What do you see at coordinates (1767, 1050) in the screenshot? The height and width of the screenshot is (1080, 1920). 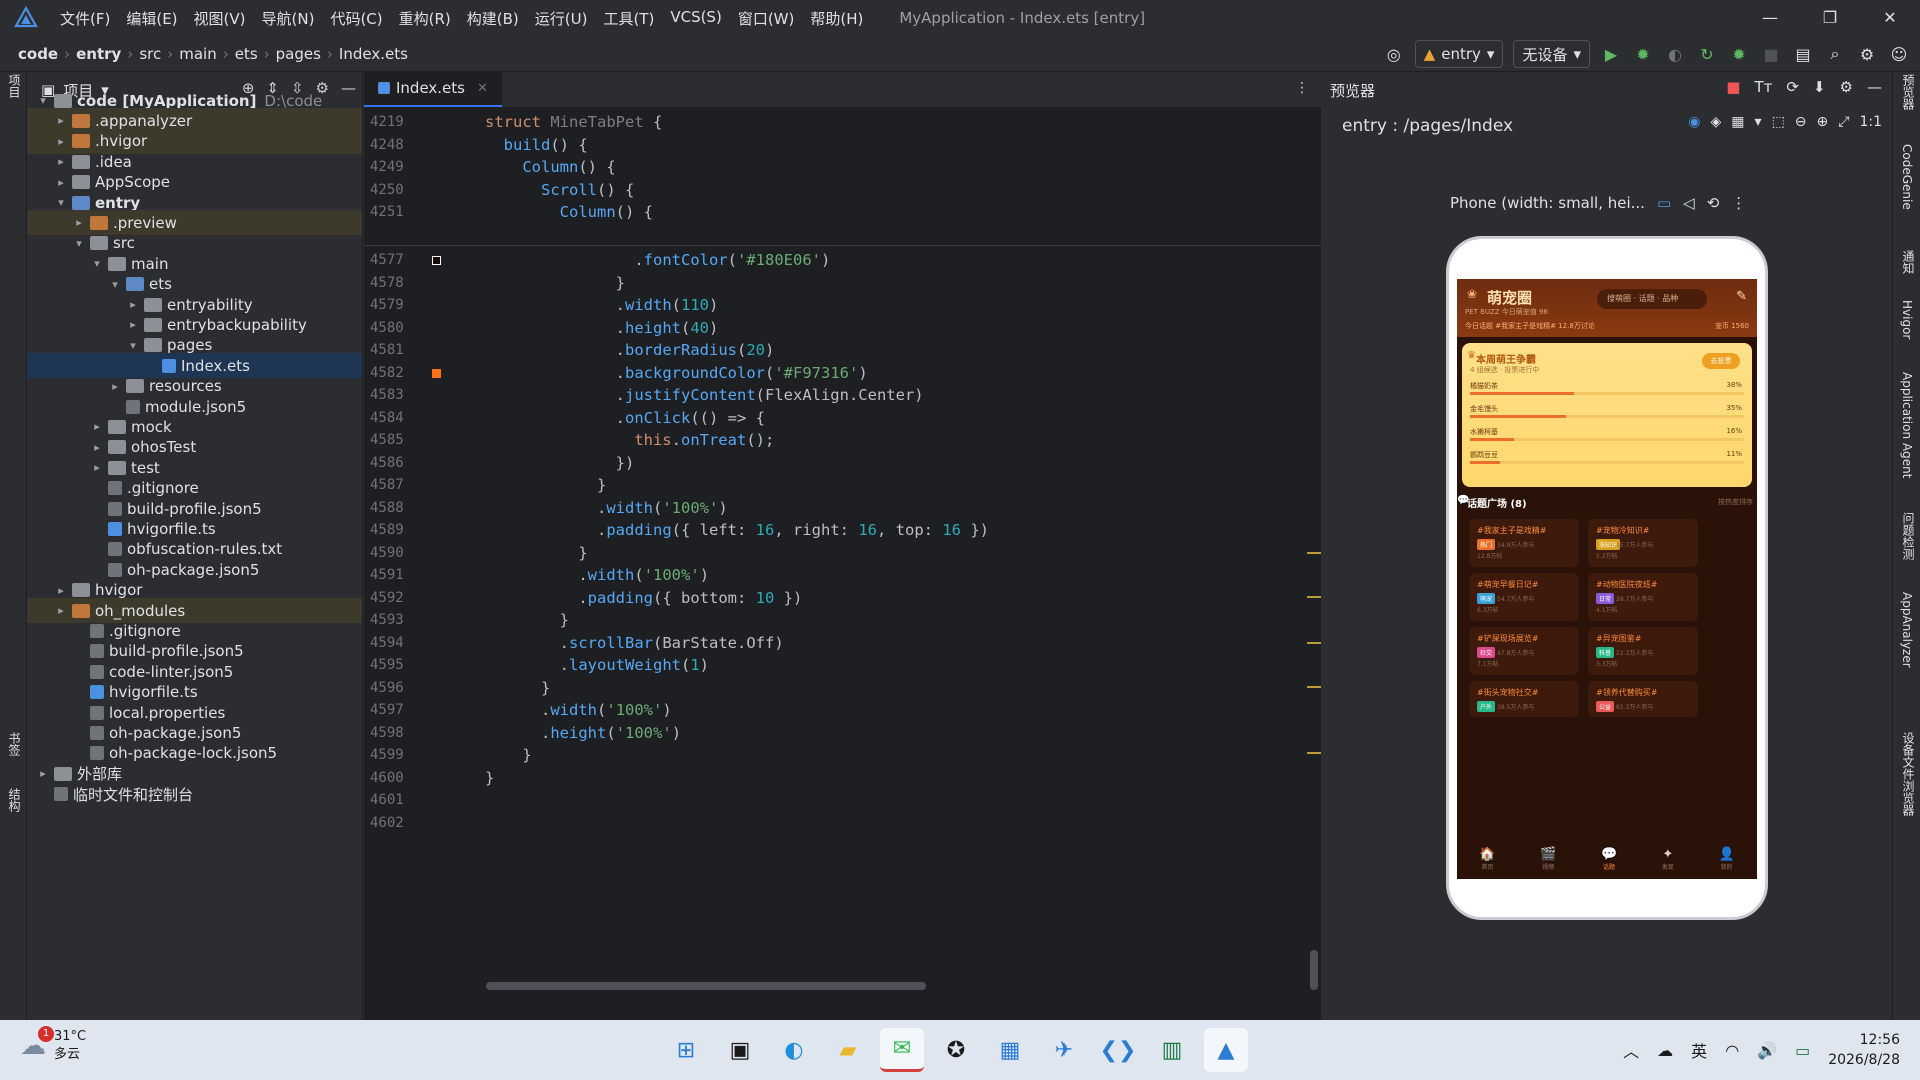 I see `volume-icon: 🔊` at bounding box center [1767, 1050].